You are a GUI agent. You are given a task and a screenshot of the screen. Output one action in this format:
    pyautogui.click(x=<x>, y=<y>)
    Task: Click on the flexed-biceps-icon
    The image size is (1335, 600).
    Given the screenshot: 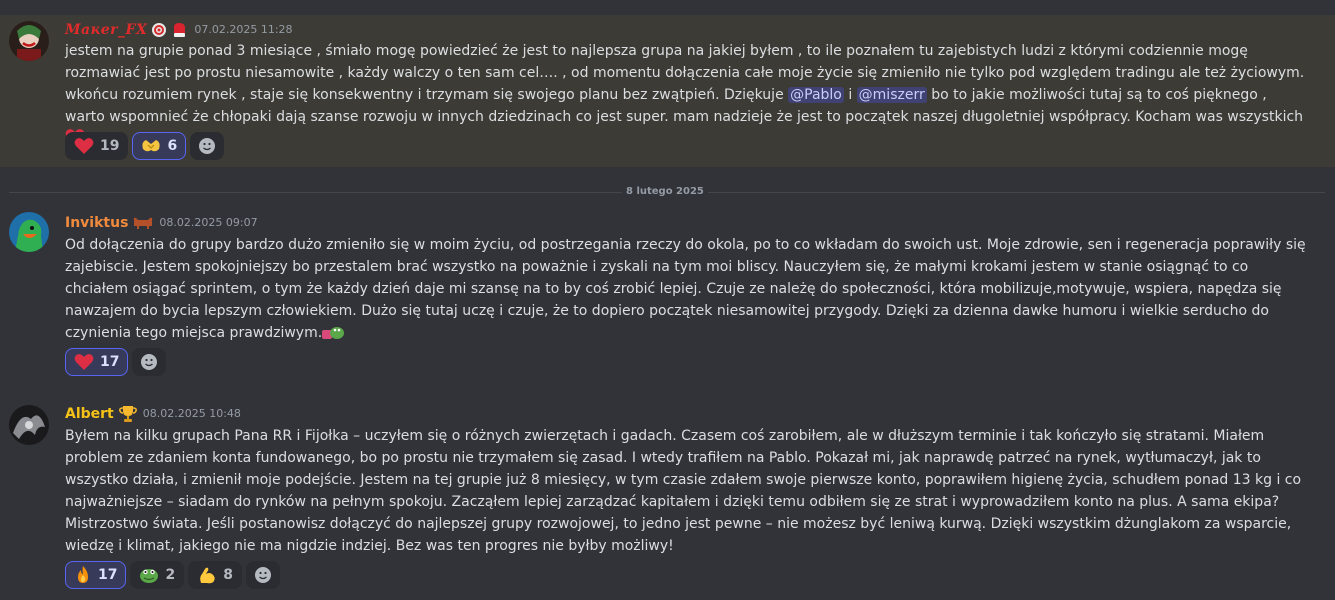 What is the action you would take?
    pyautogui.click(x=207, y=575)
    